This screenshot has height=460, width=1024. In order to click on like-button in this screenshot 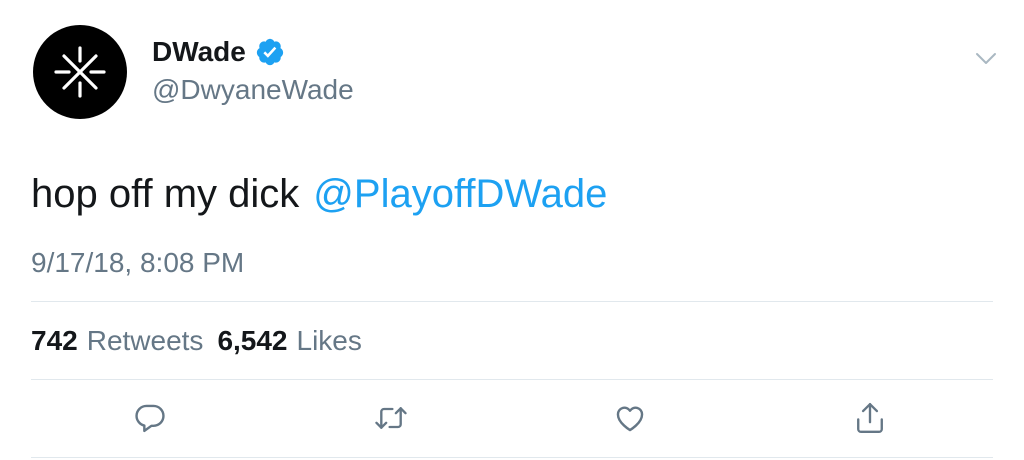, I will do `click(630, 418)`.